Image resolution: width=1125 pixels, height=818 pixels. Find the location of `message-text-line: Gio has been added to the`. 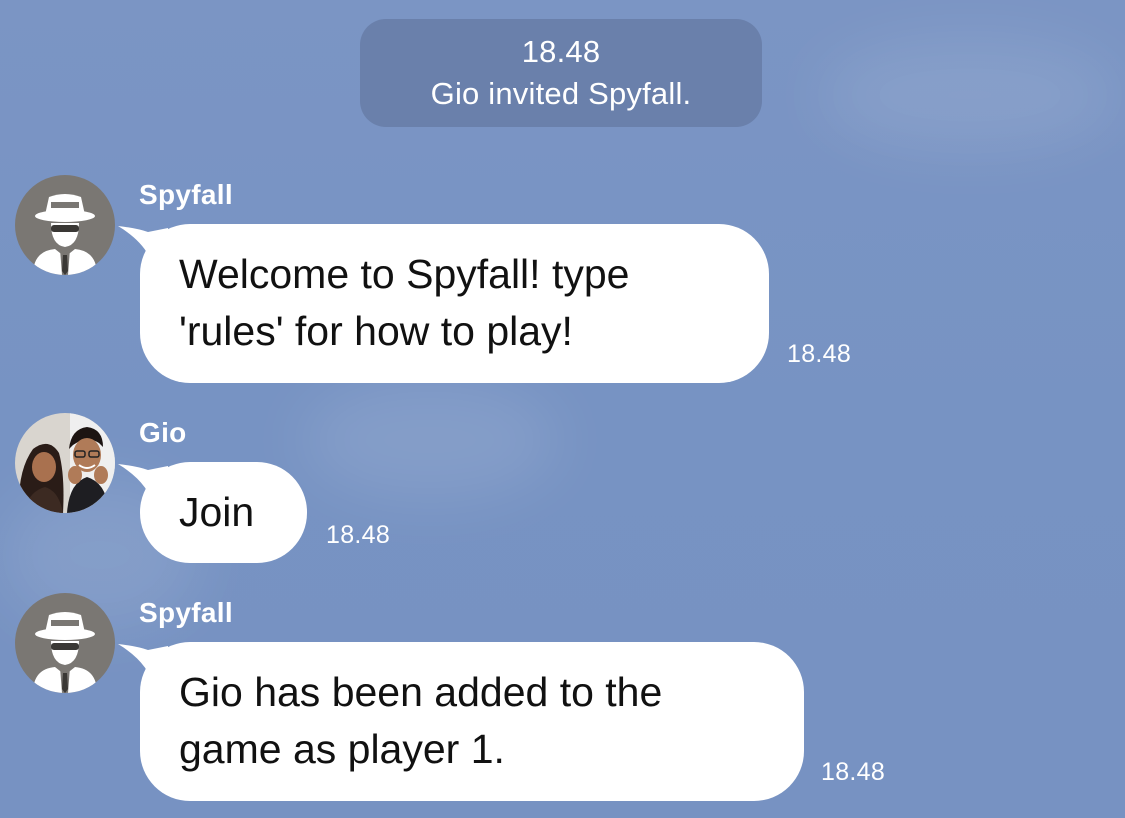

message-text-line: Gio has been added to the is located at coordinates (421, 692).